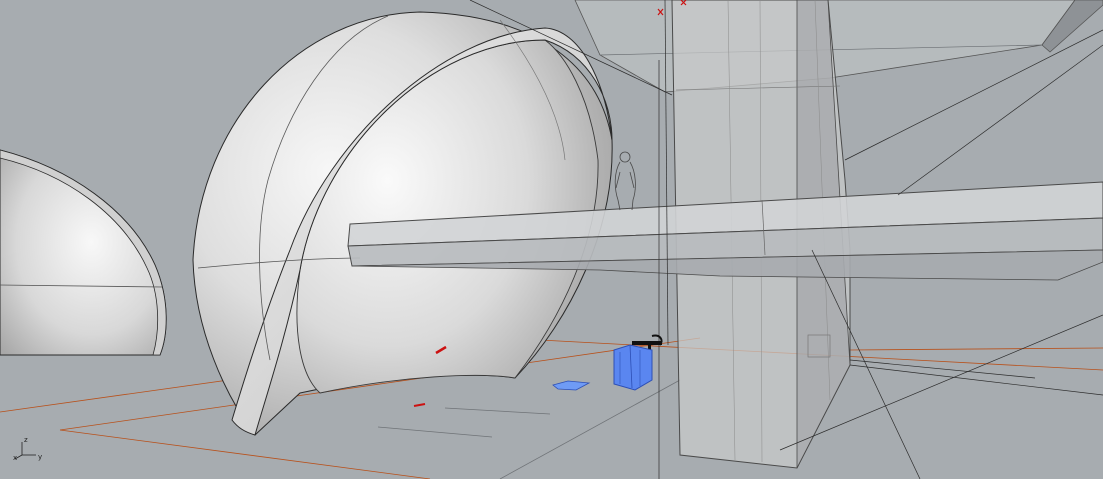 This screenshot has height=479, width=1103. I want to click on upper-slab, so click(838, 46).